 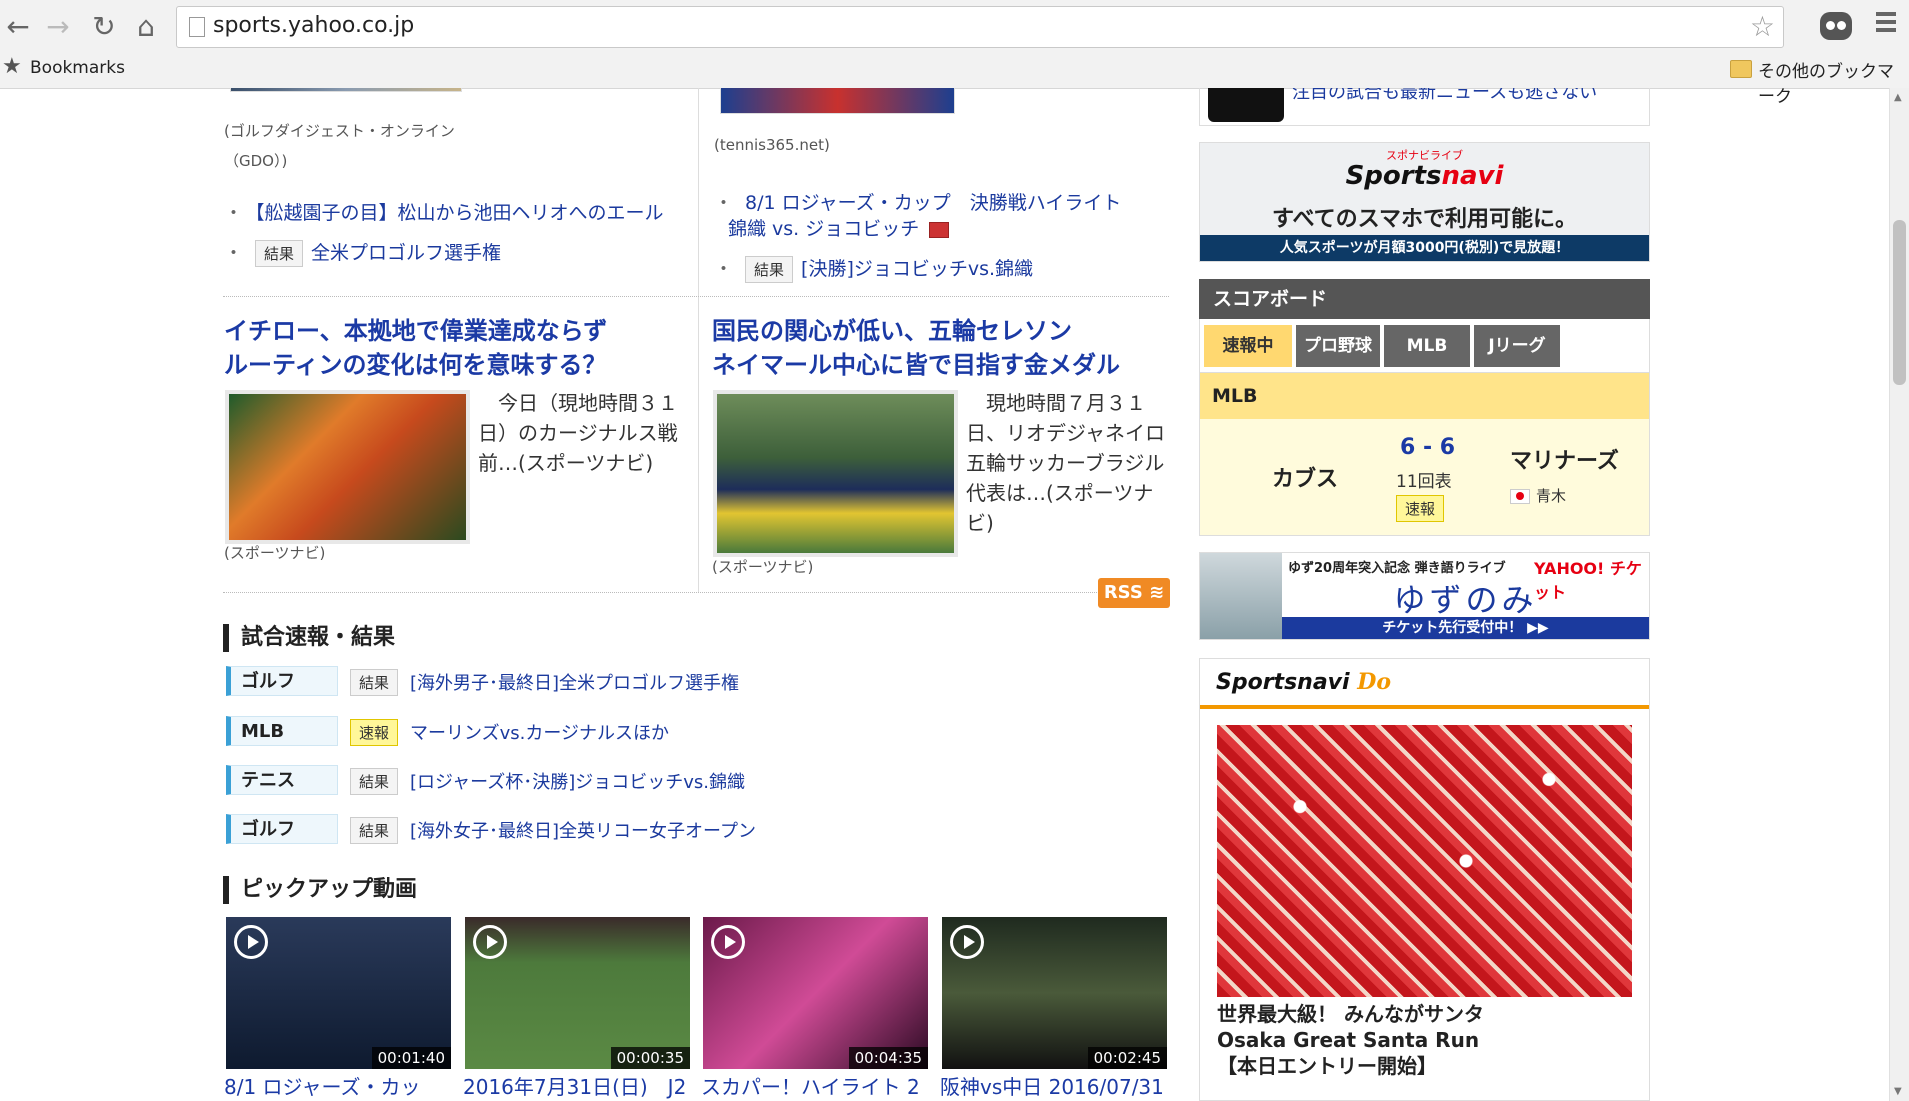 I want to click on result-link: [ロジャーズ杯･決勝]ジョコビッチvs.錦織, so click(x=577, y=781).